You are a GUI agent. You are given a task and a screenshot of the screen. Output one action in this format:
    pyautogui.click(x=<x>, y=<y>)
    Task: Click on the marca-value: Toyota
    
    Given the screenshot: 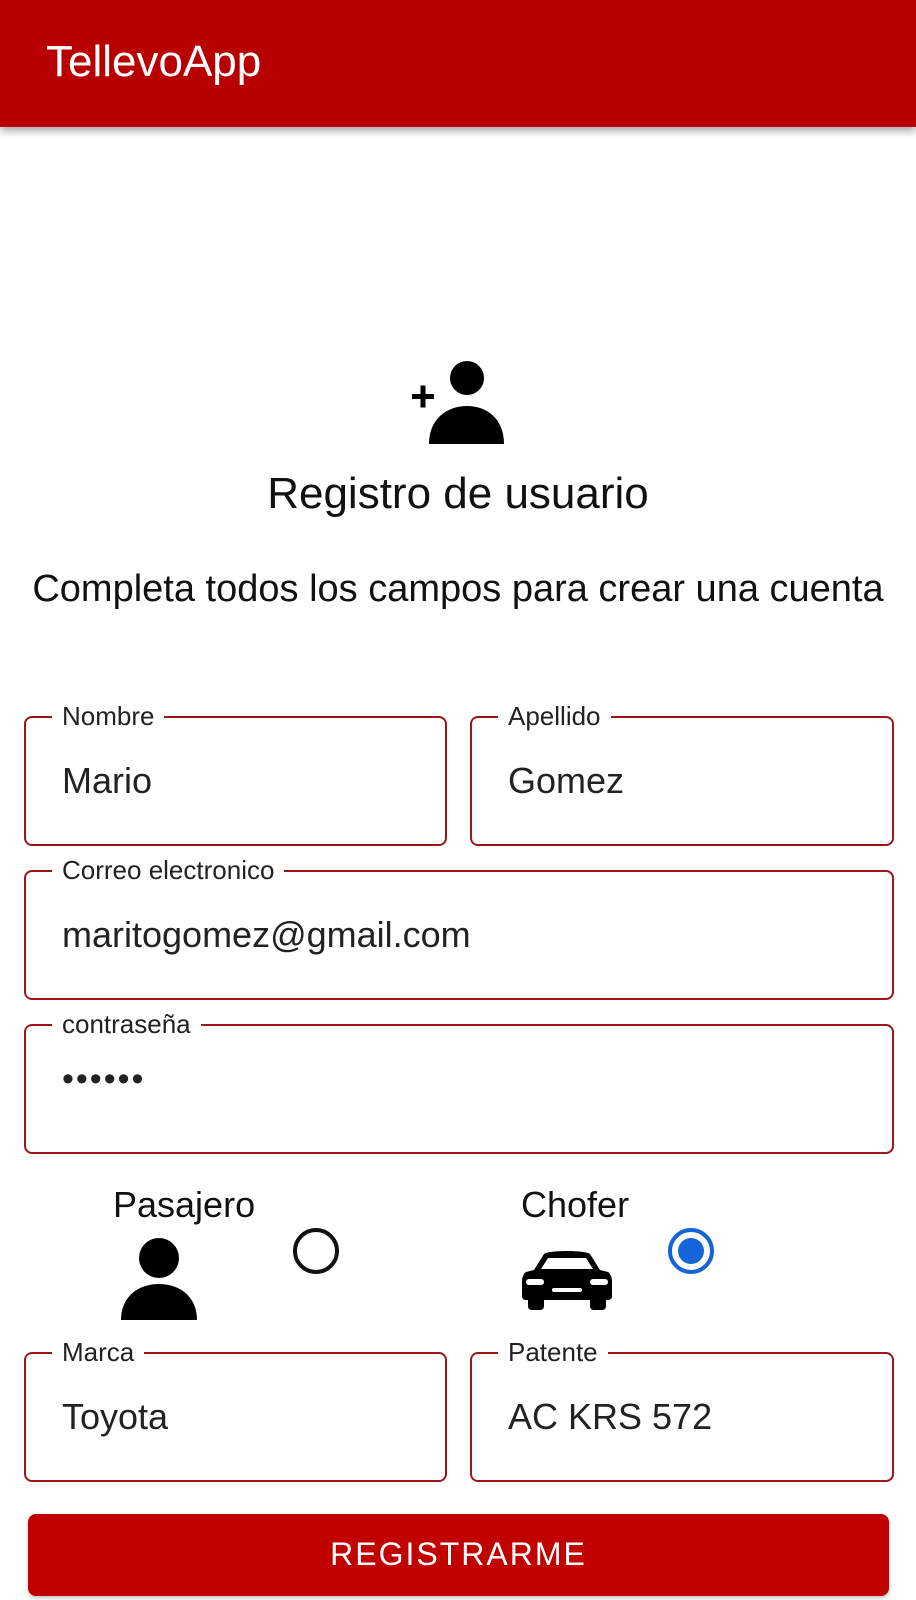 What is the action you would take?
    pyautogui.click(x=115, y=1416)
    